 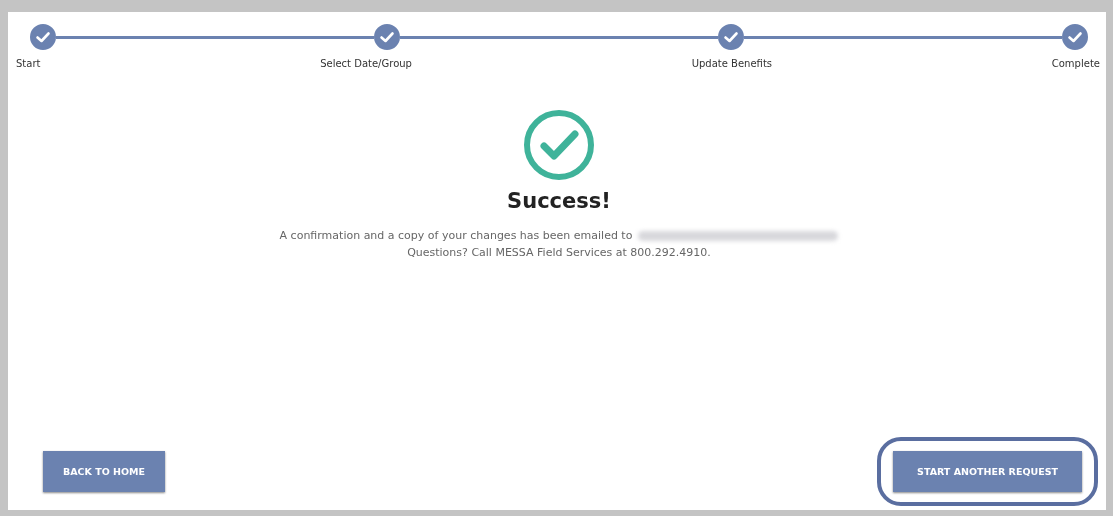 What do you see at coordinates (1075, 63) in the screenshot?
I see `step-label: Complete` at bounding box center [1075, 63].